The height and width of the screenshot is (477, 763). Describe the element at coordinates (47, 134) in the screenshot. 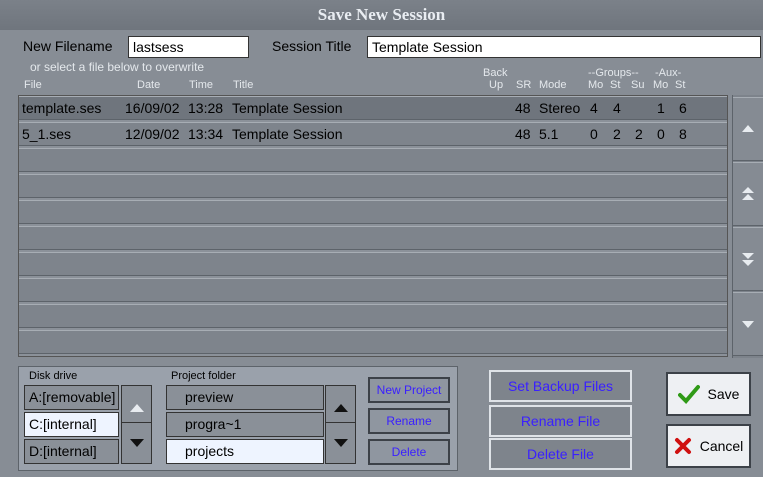

I see `file-name: 5_1.ses` at that location.